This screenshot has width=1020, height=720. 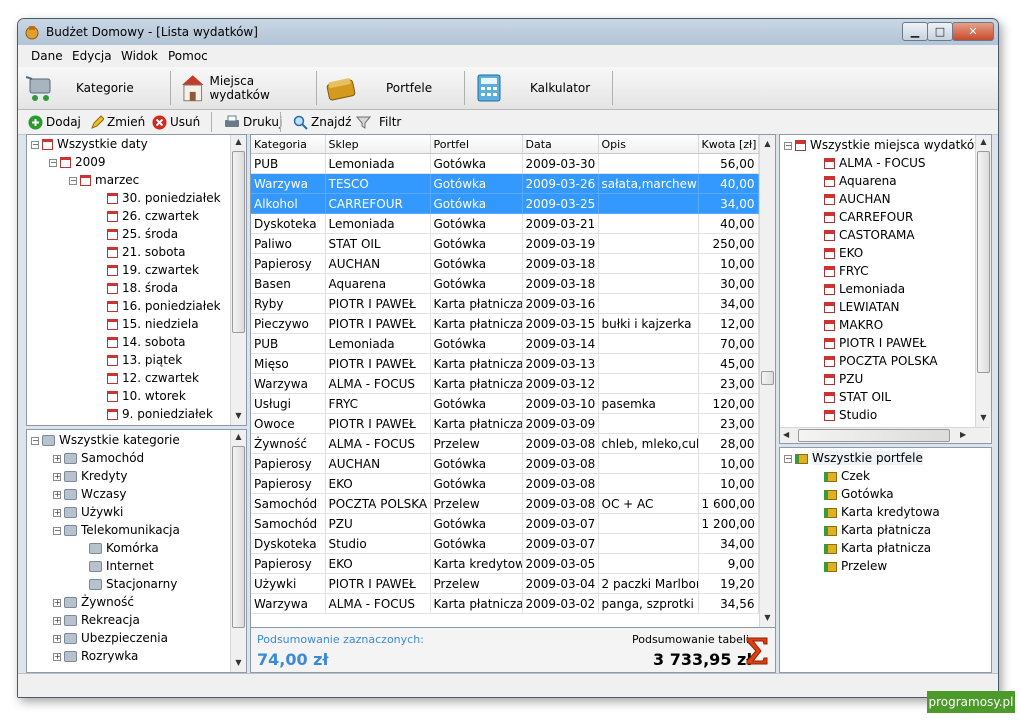 I want to click on tree-node-category: + Rekreacja, so click(x=96, y=620).